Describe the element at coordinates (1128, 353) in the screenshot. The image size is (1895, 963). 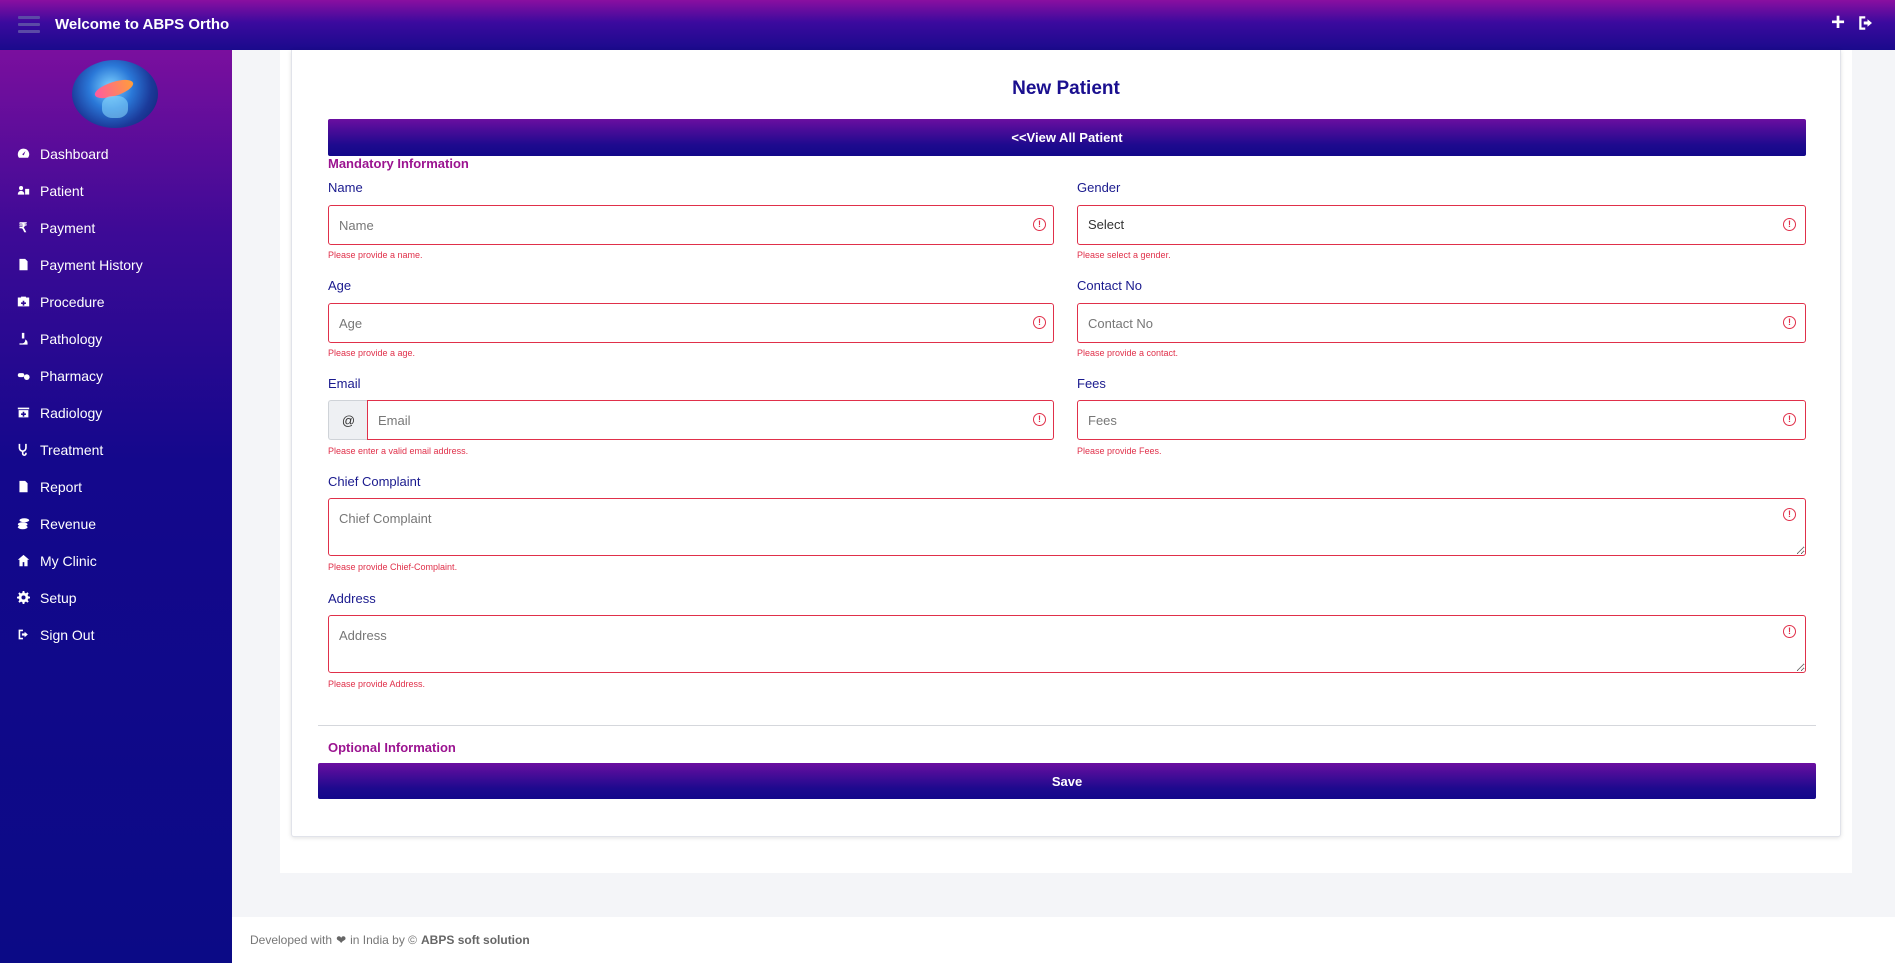
I see `contact-error: Please provide a contact.` at that location.